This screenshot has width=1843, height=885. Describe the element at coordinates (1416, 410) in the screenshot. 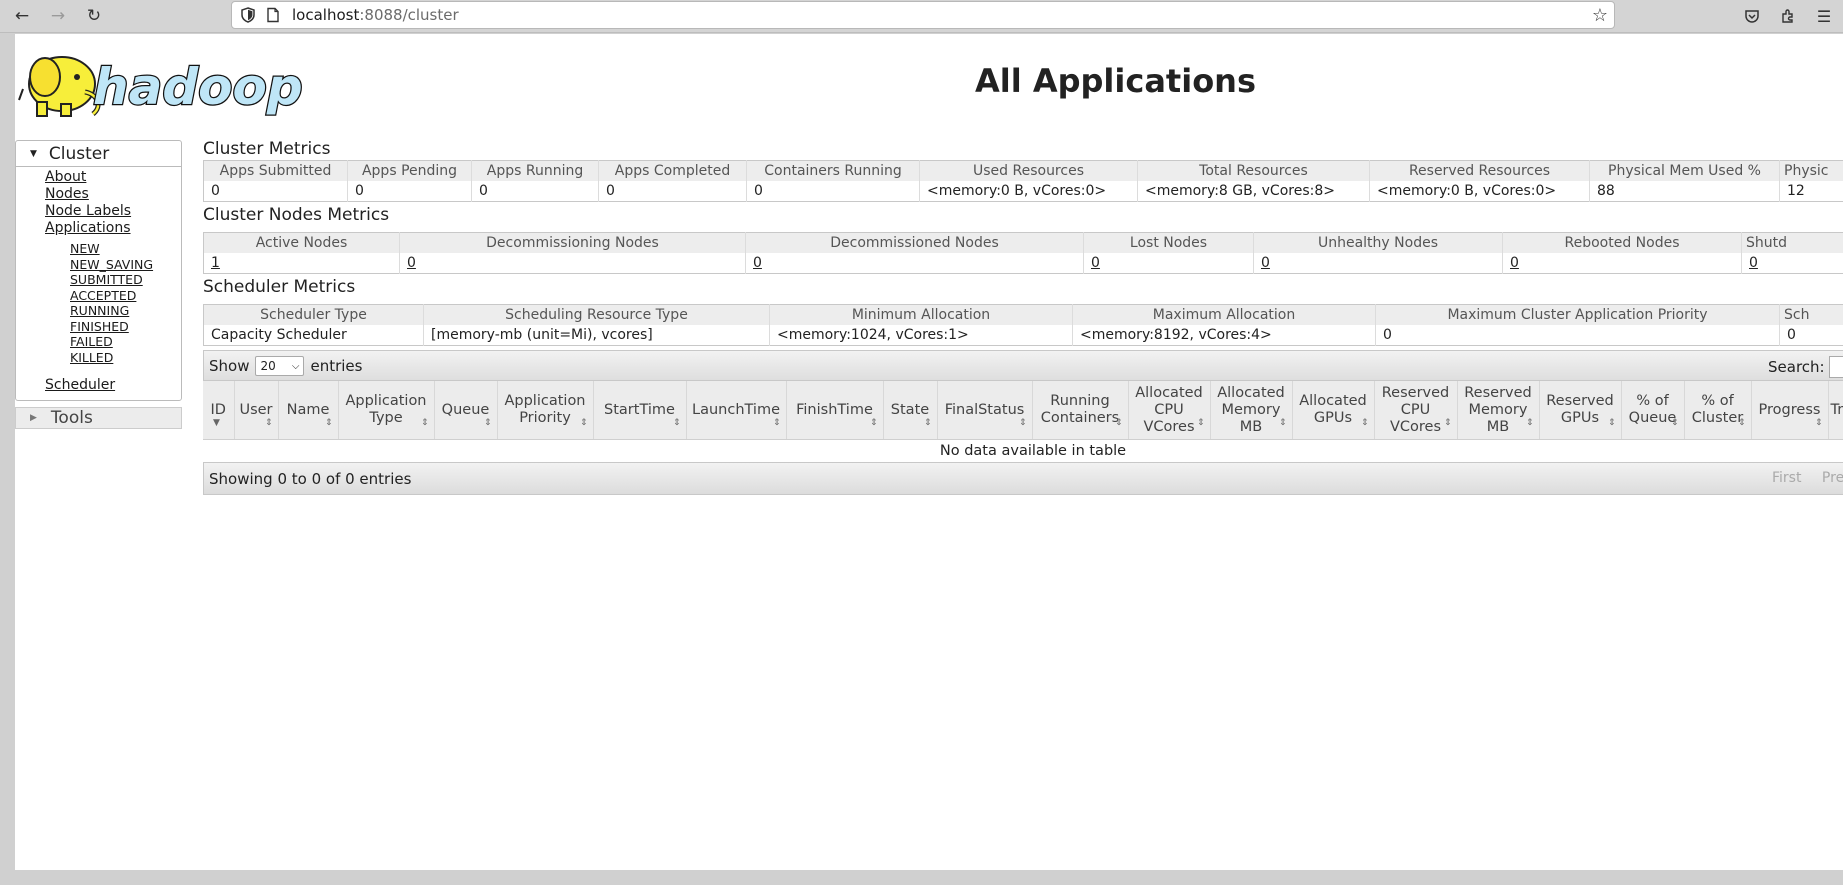

I see `column-header-reserved-cpu-vcores: Reserved CPU VCores ⇕` at that location.